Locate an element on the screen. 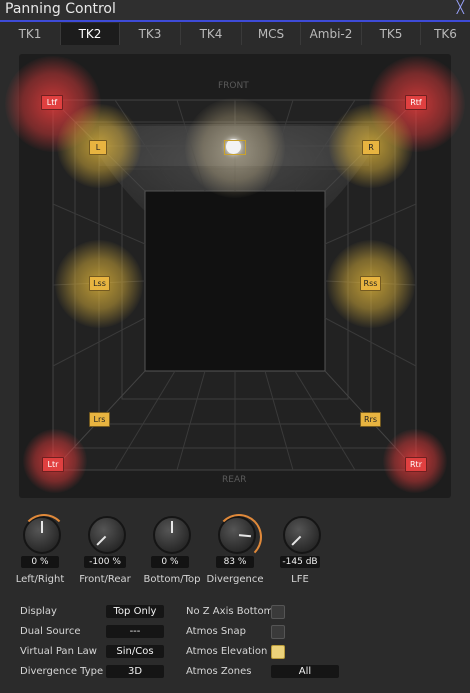 The image size is (470, 693). divergence-knob is located at coordinates (239, 537).